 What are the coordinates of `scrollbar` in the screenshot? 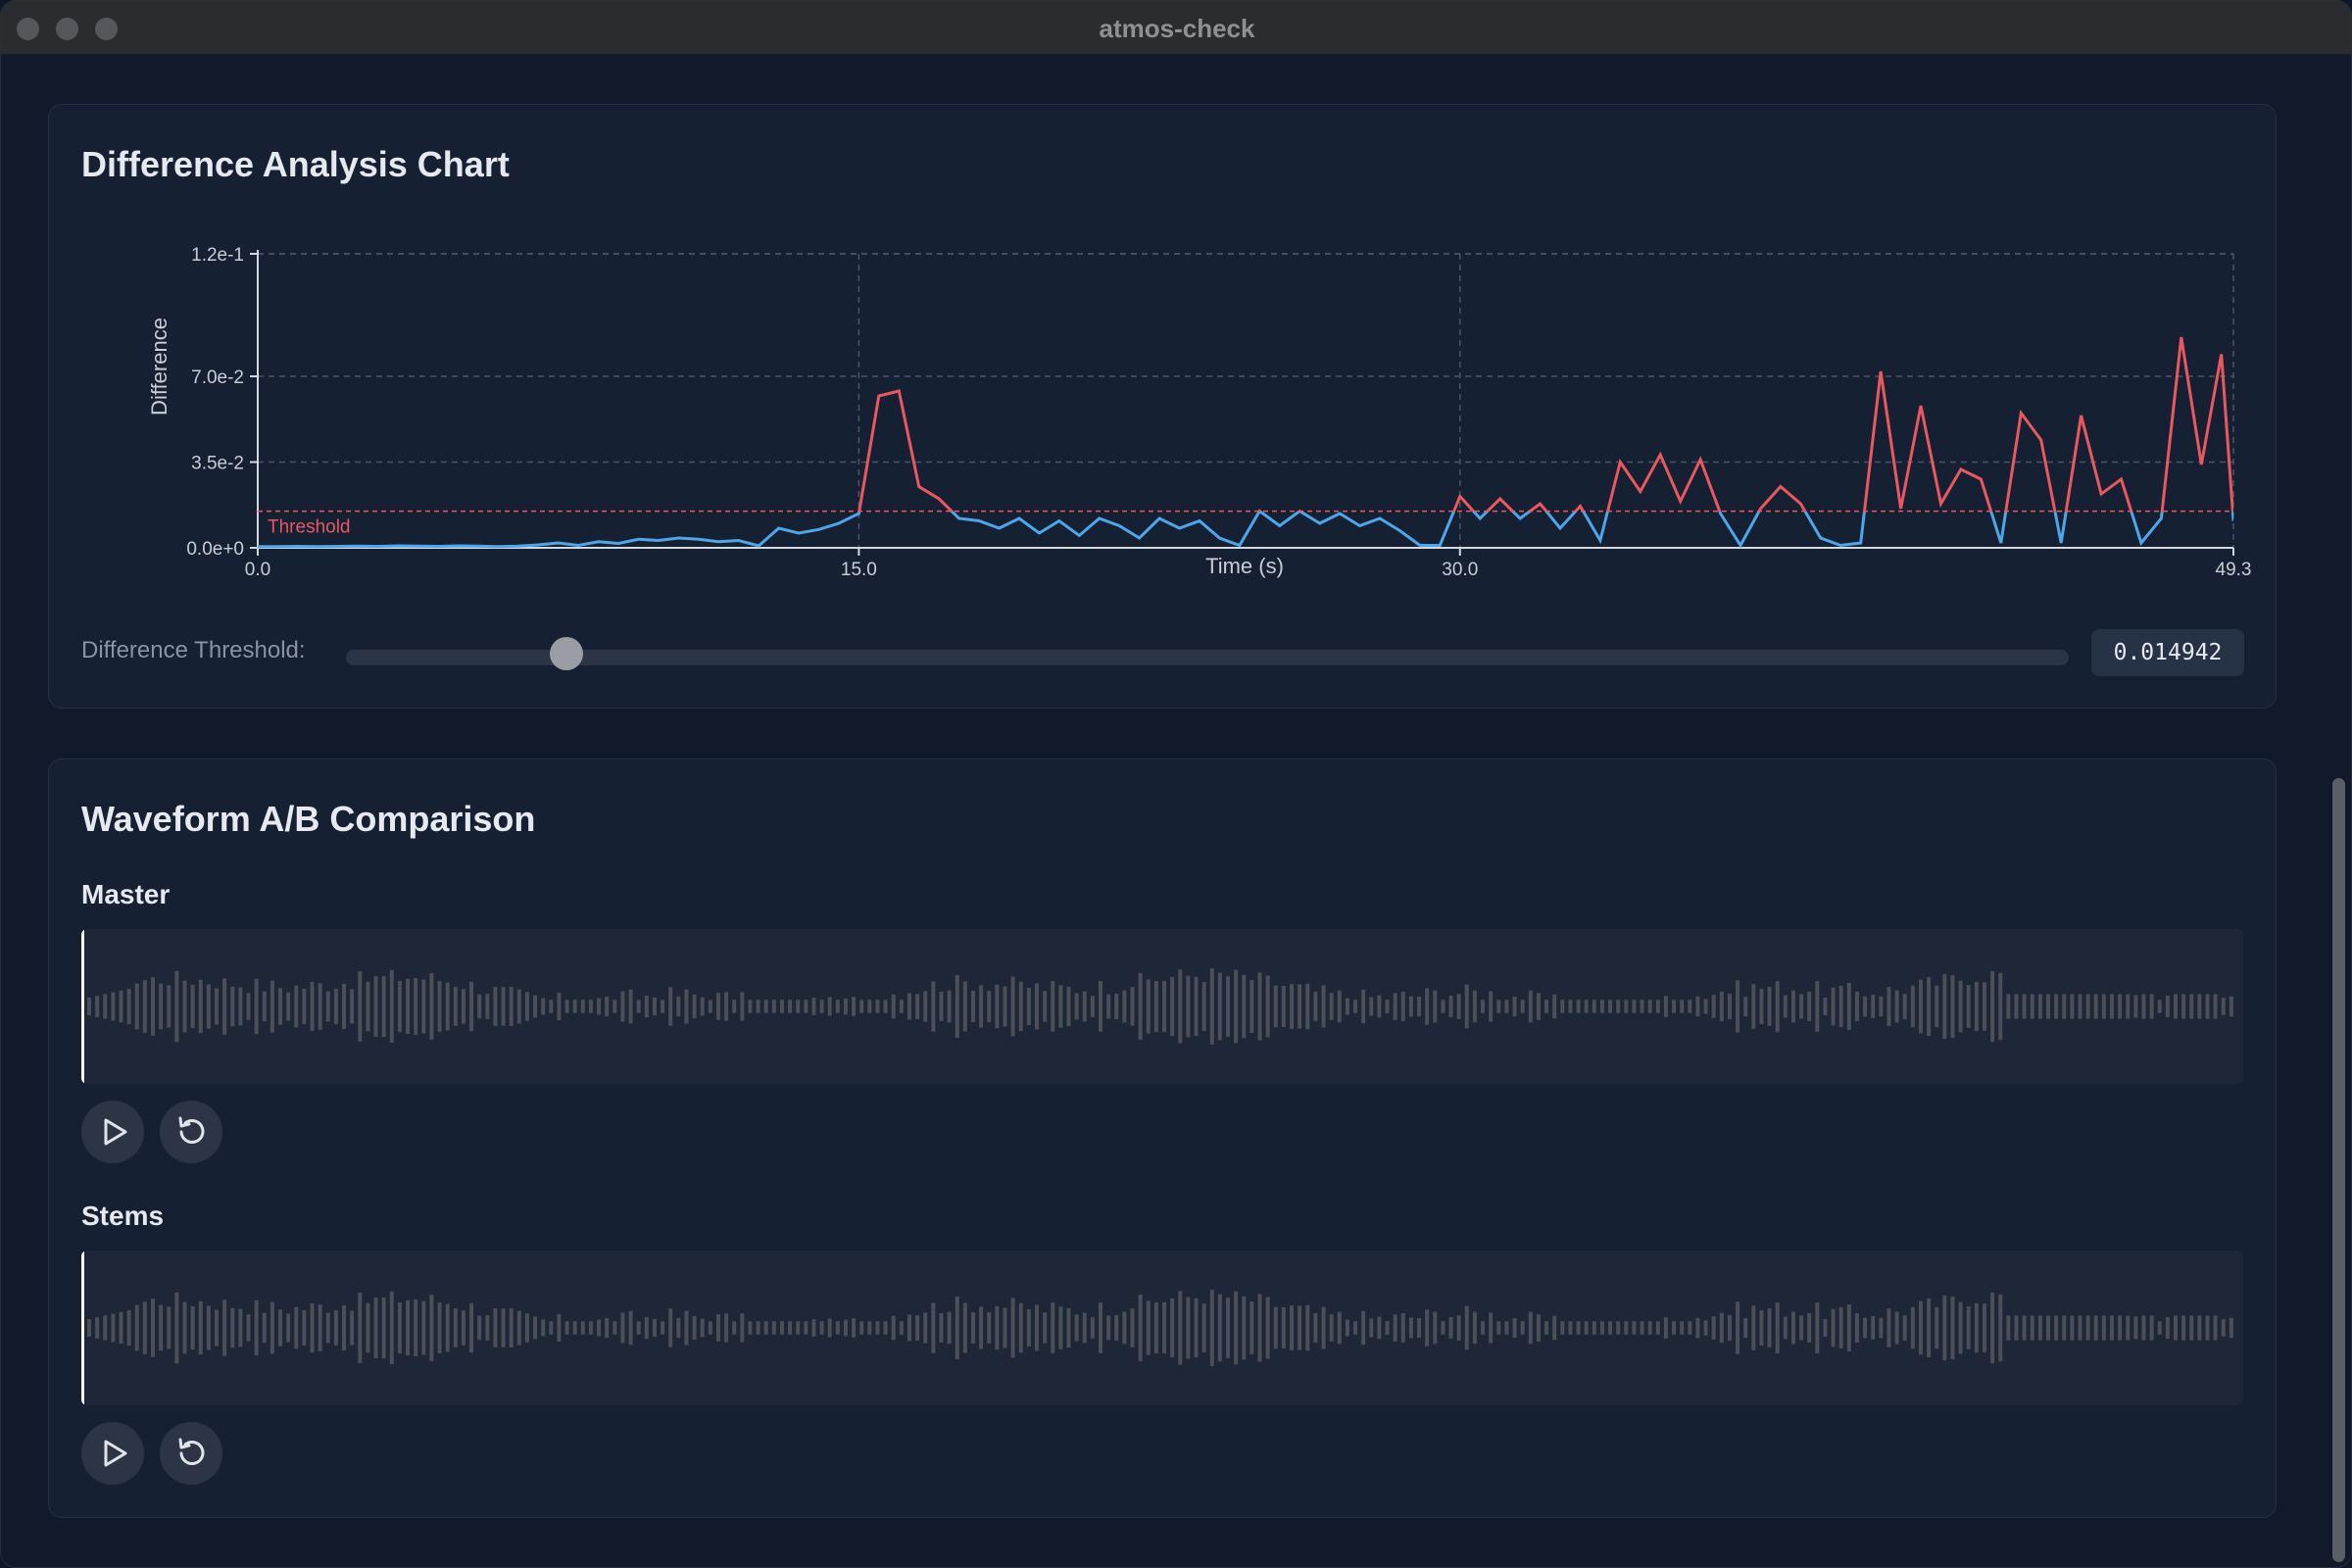 It's located at (2339, 811).